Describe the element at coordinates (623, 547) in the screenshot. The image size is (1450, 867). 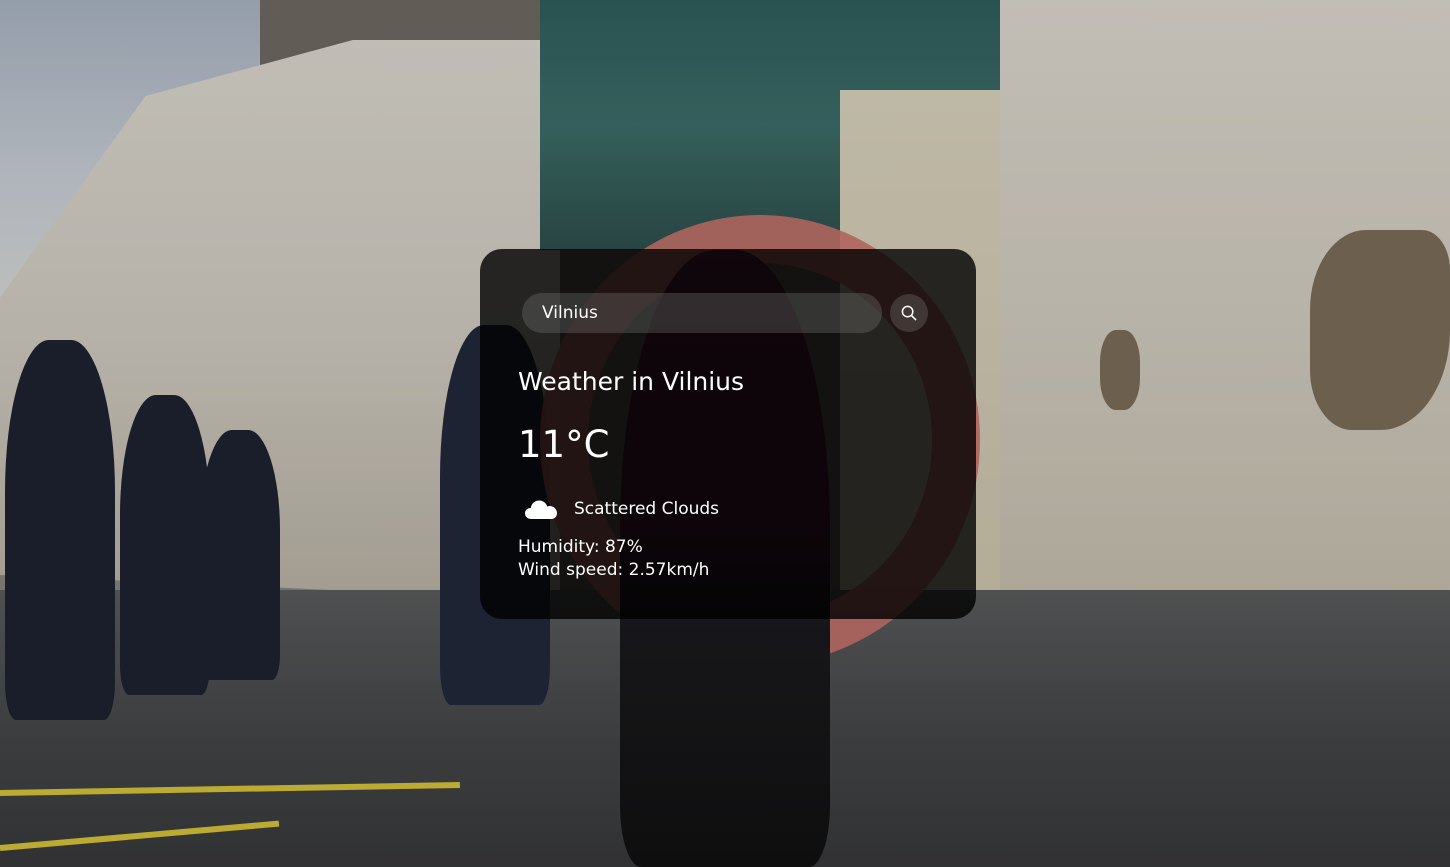
I see `humidity-value: 87%` at that location.